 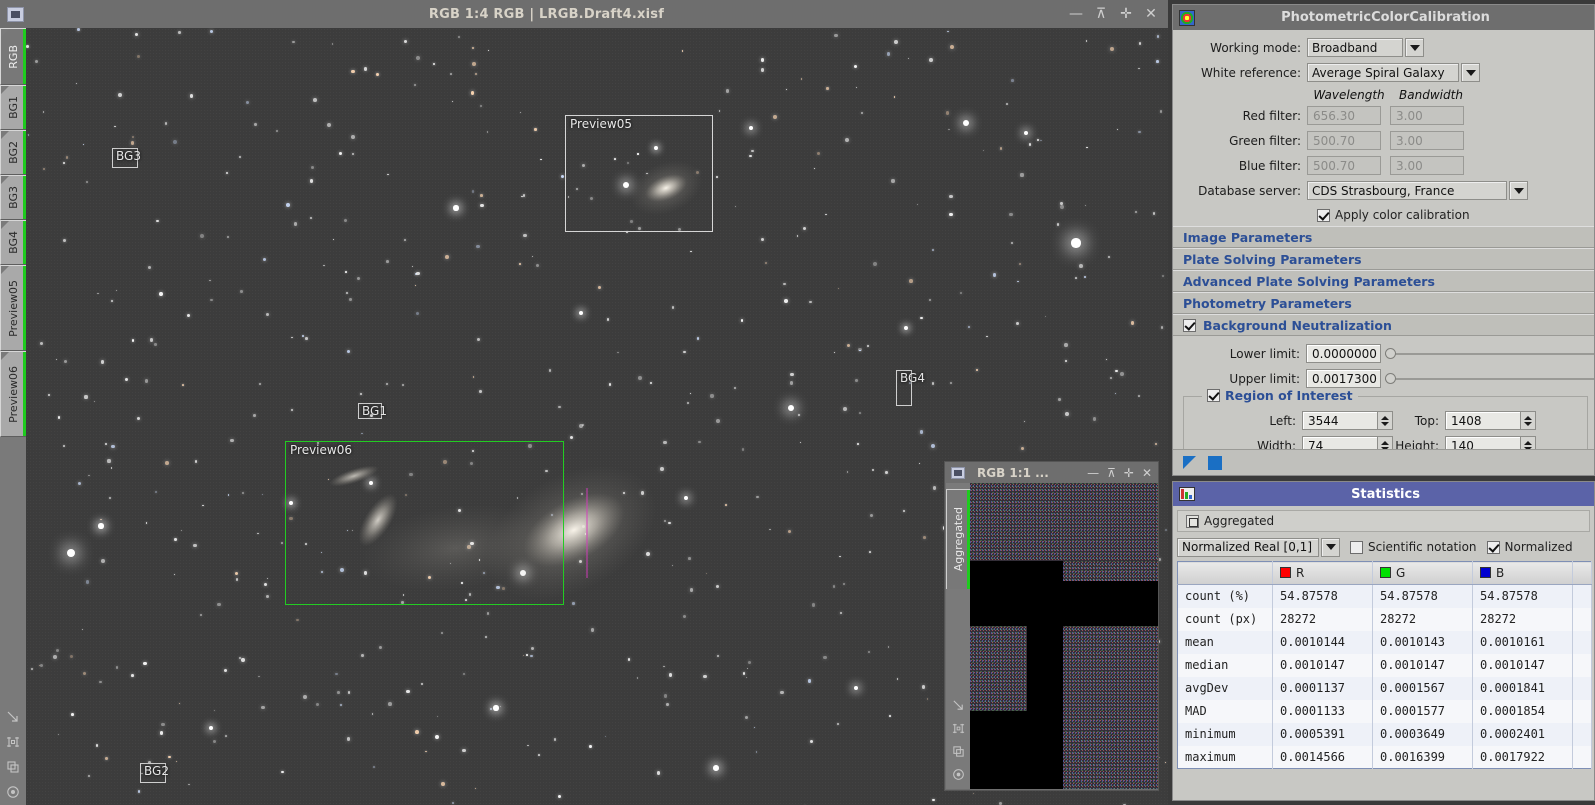 What do you see at coordinates (1582, 573) in the screenshot?
I see `column-header-extra` at bounding box center [1582, 573].